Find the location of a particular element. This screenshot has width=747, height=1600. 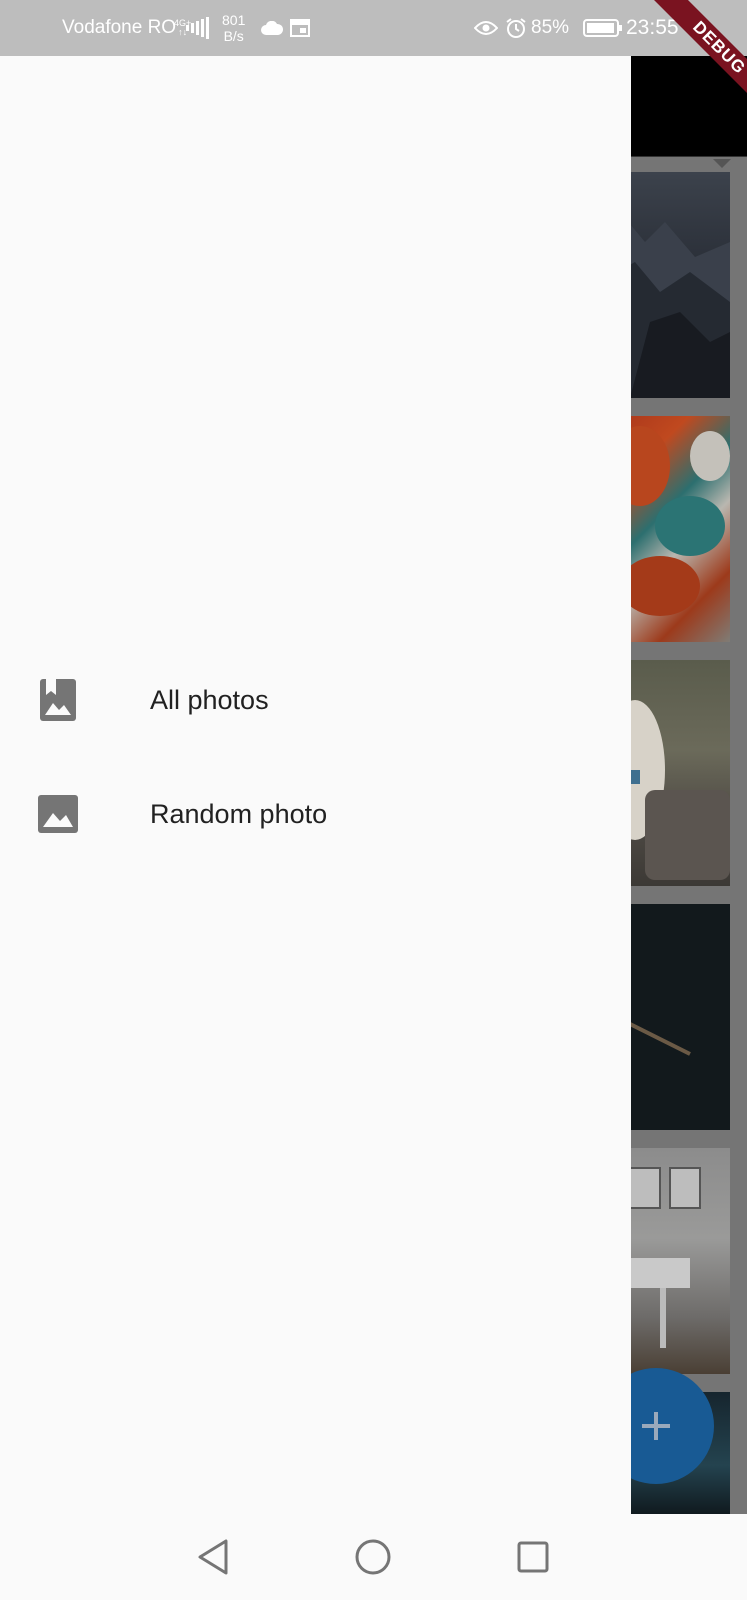

drawer-item-label: All photos is located at coordinates (209, 699).